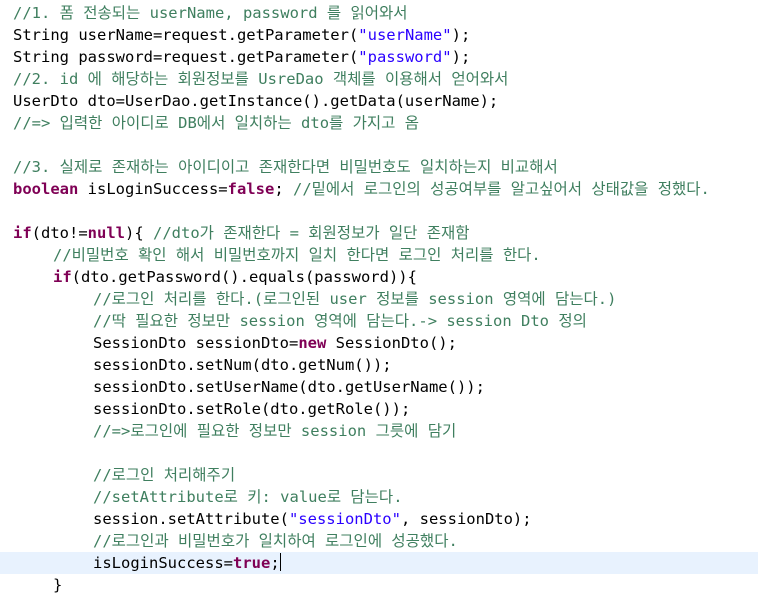 This screenshot has height=594, width=758. Describe the element at coordinates (46, 189) in the screenshot. I see `keyword-token: boolean` at that location.